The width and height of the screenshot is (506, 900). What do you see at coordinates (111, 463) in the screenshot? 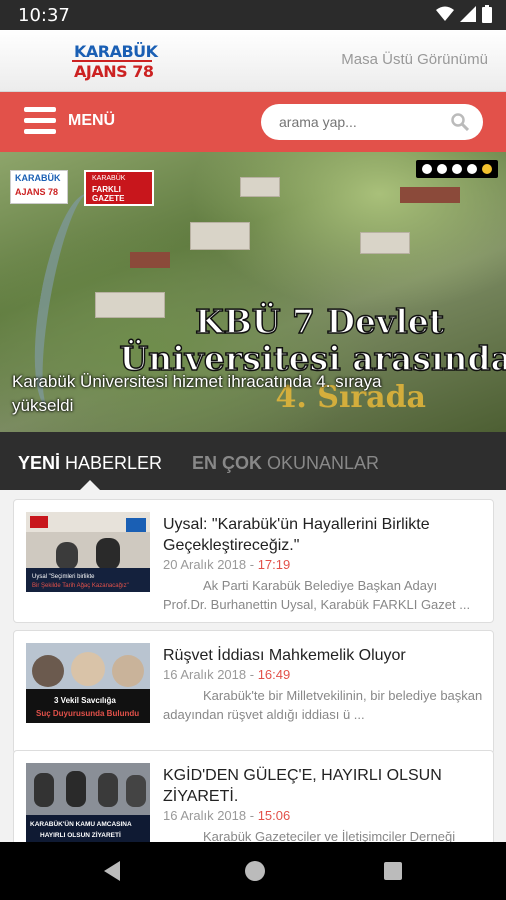
I see `tab-label: HABERLER` at bounding box center [111, 463].